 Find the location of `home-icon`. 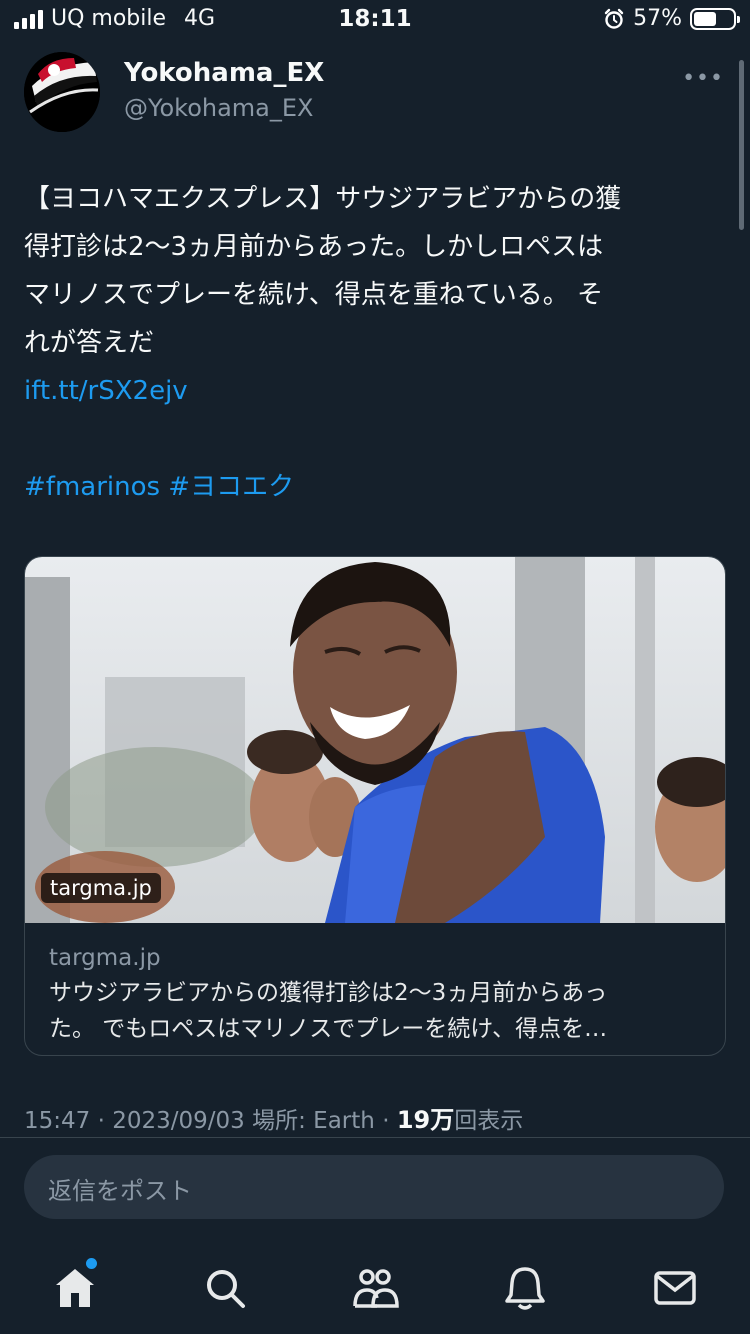

home-icon is located at coordinates (75, 1288).